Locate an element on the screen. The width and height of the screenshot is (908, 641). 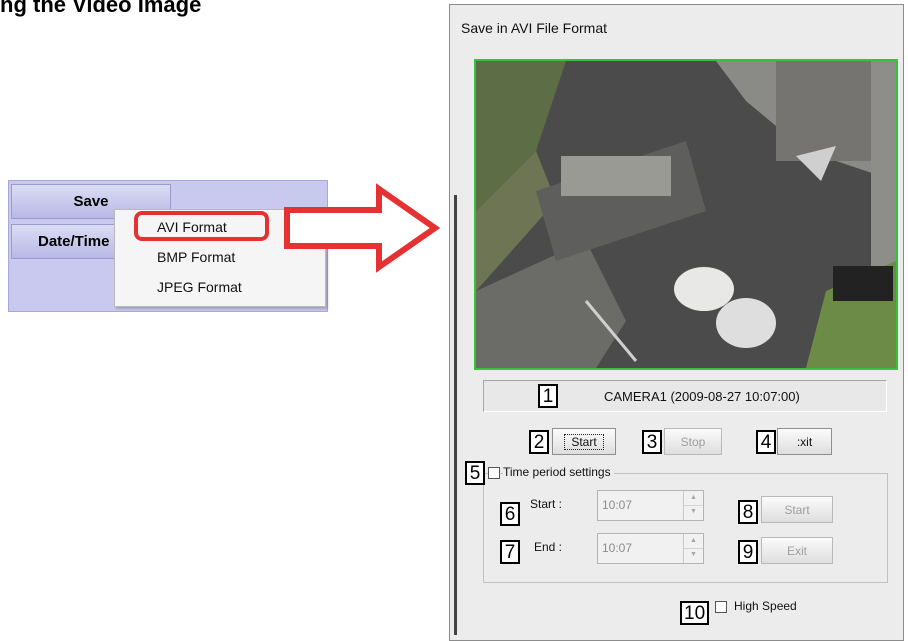
period-start-label: Start is located at coordinates (797, 509).